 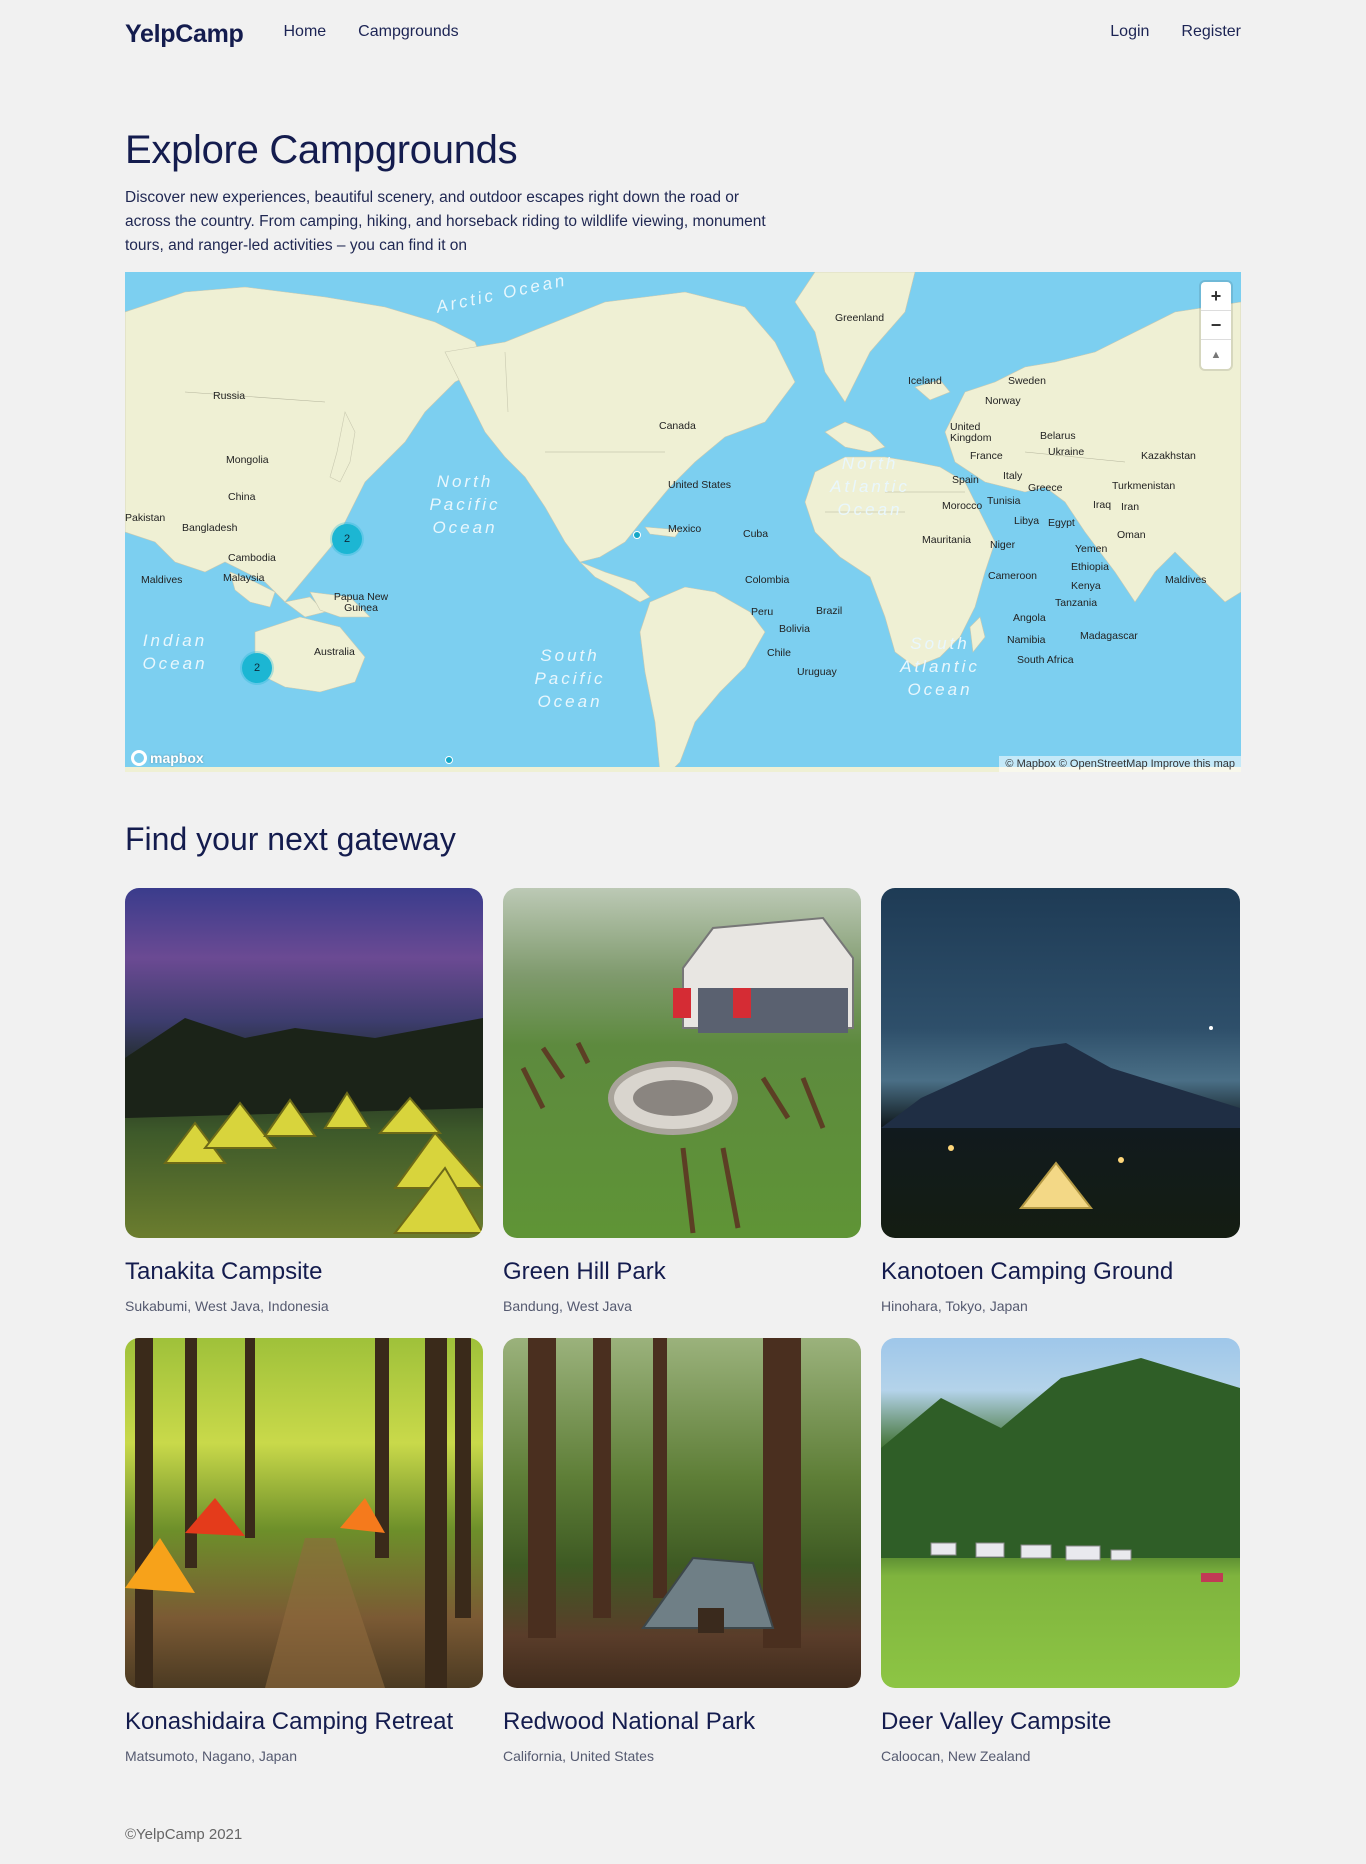 What do you see at coordinates (242, 497) in the screenshot?
I see `map-label: China` at bounding box center [242, 497].